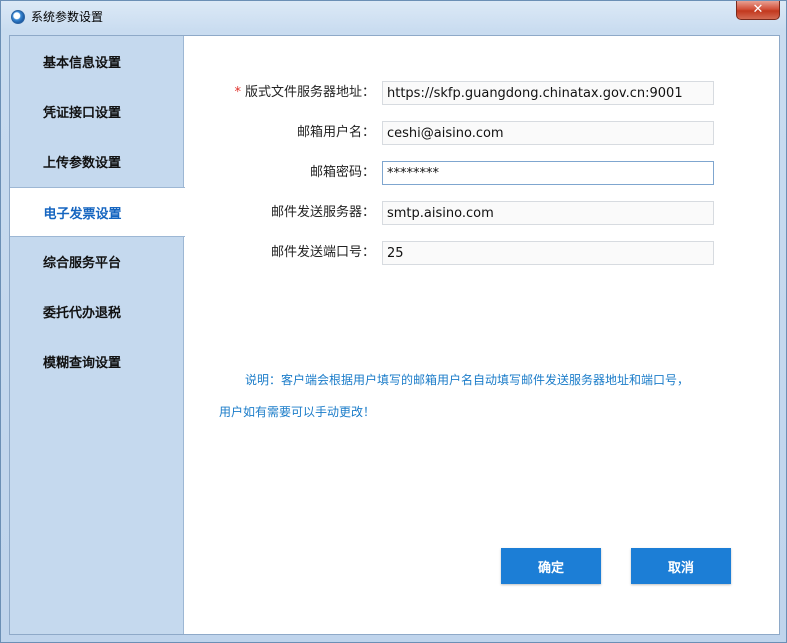  I want to click on sidebar-item-fuzzy-query: 模糊查询设置, so click(97, 361).